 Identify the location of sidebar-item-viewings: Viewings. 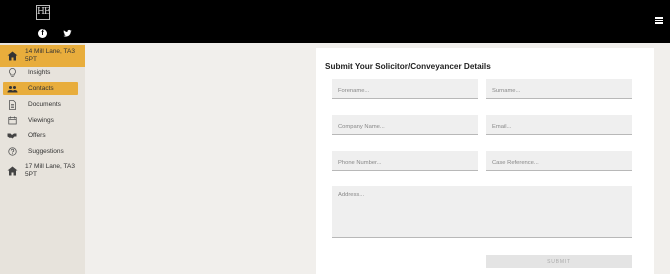
(42, 120).